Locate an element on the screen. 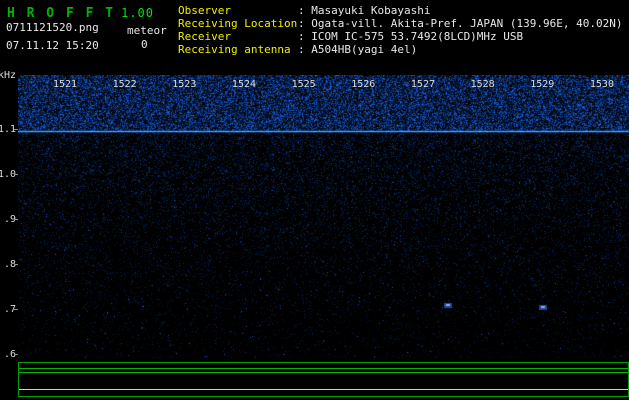  signal-level-strip is located at coordinates (323, 379).